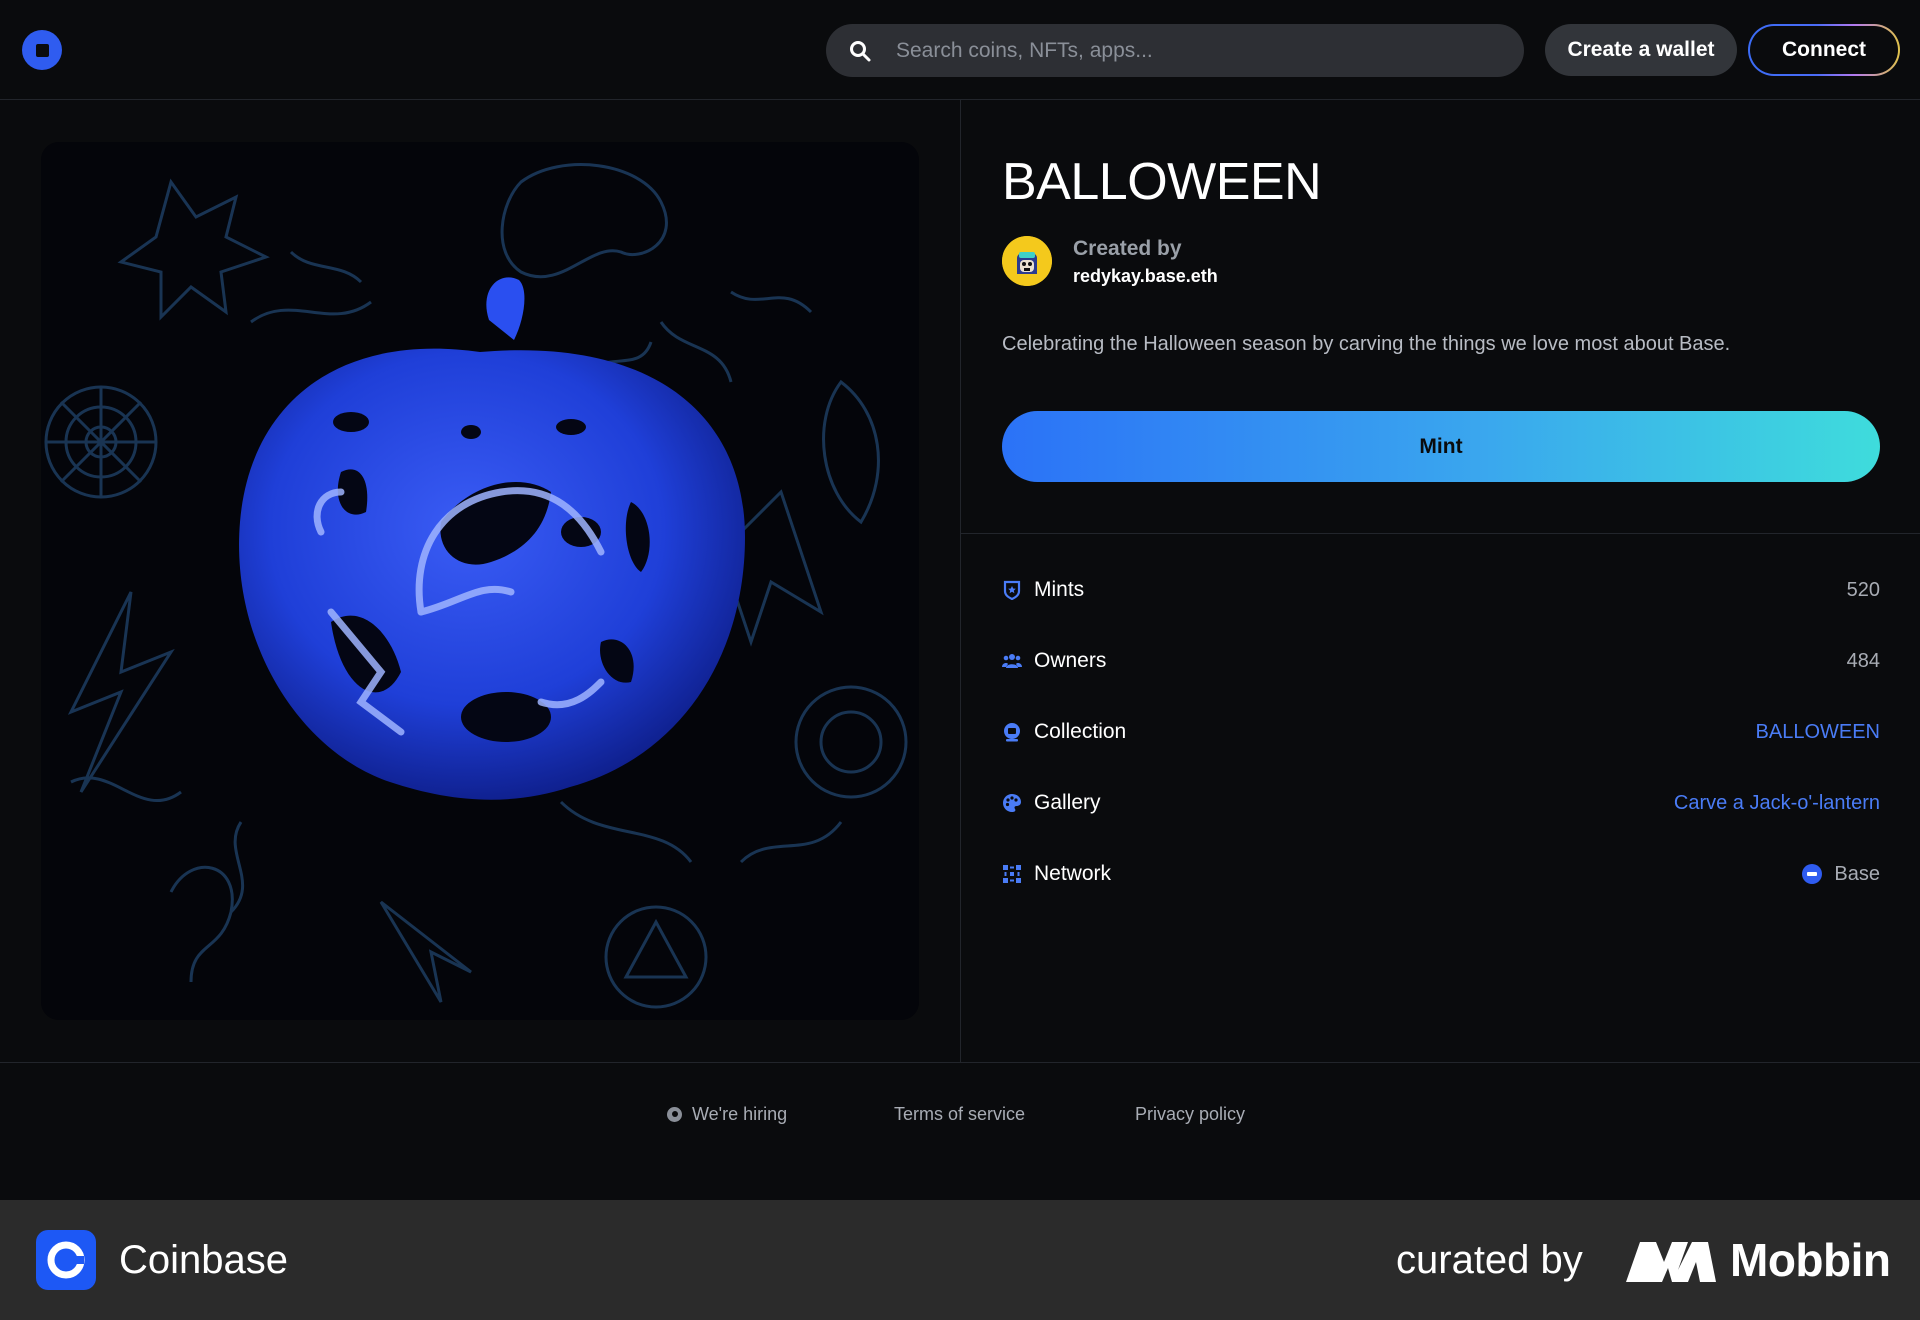  I want to click on footer-divider, so click(960, 1062).